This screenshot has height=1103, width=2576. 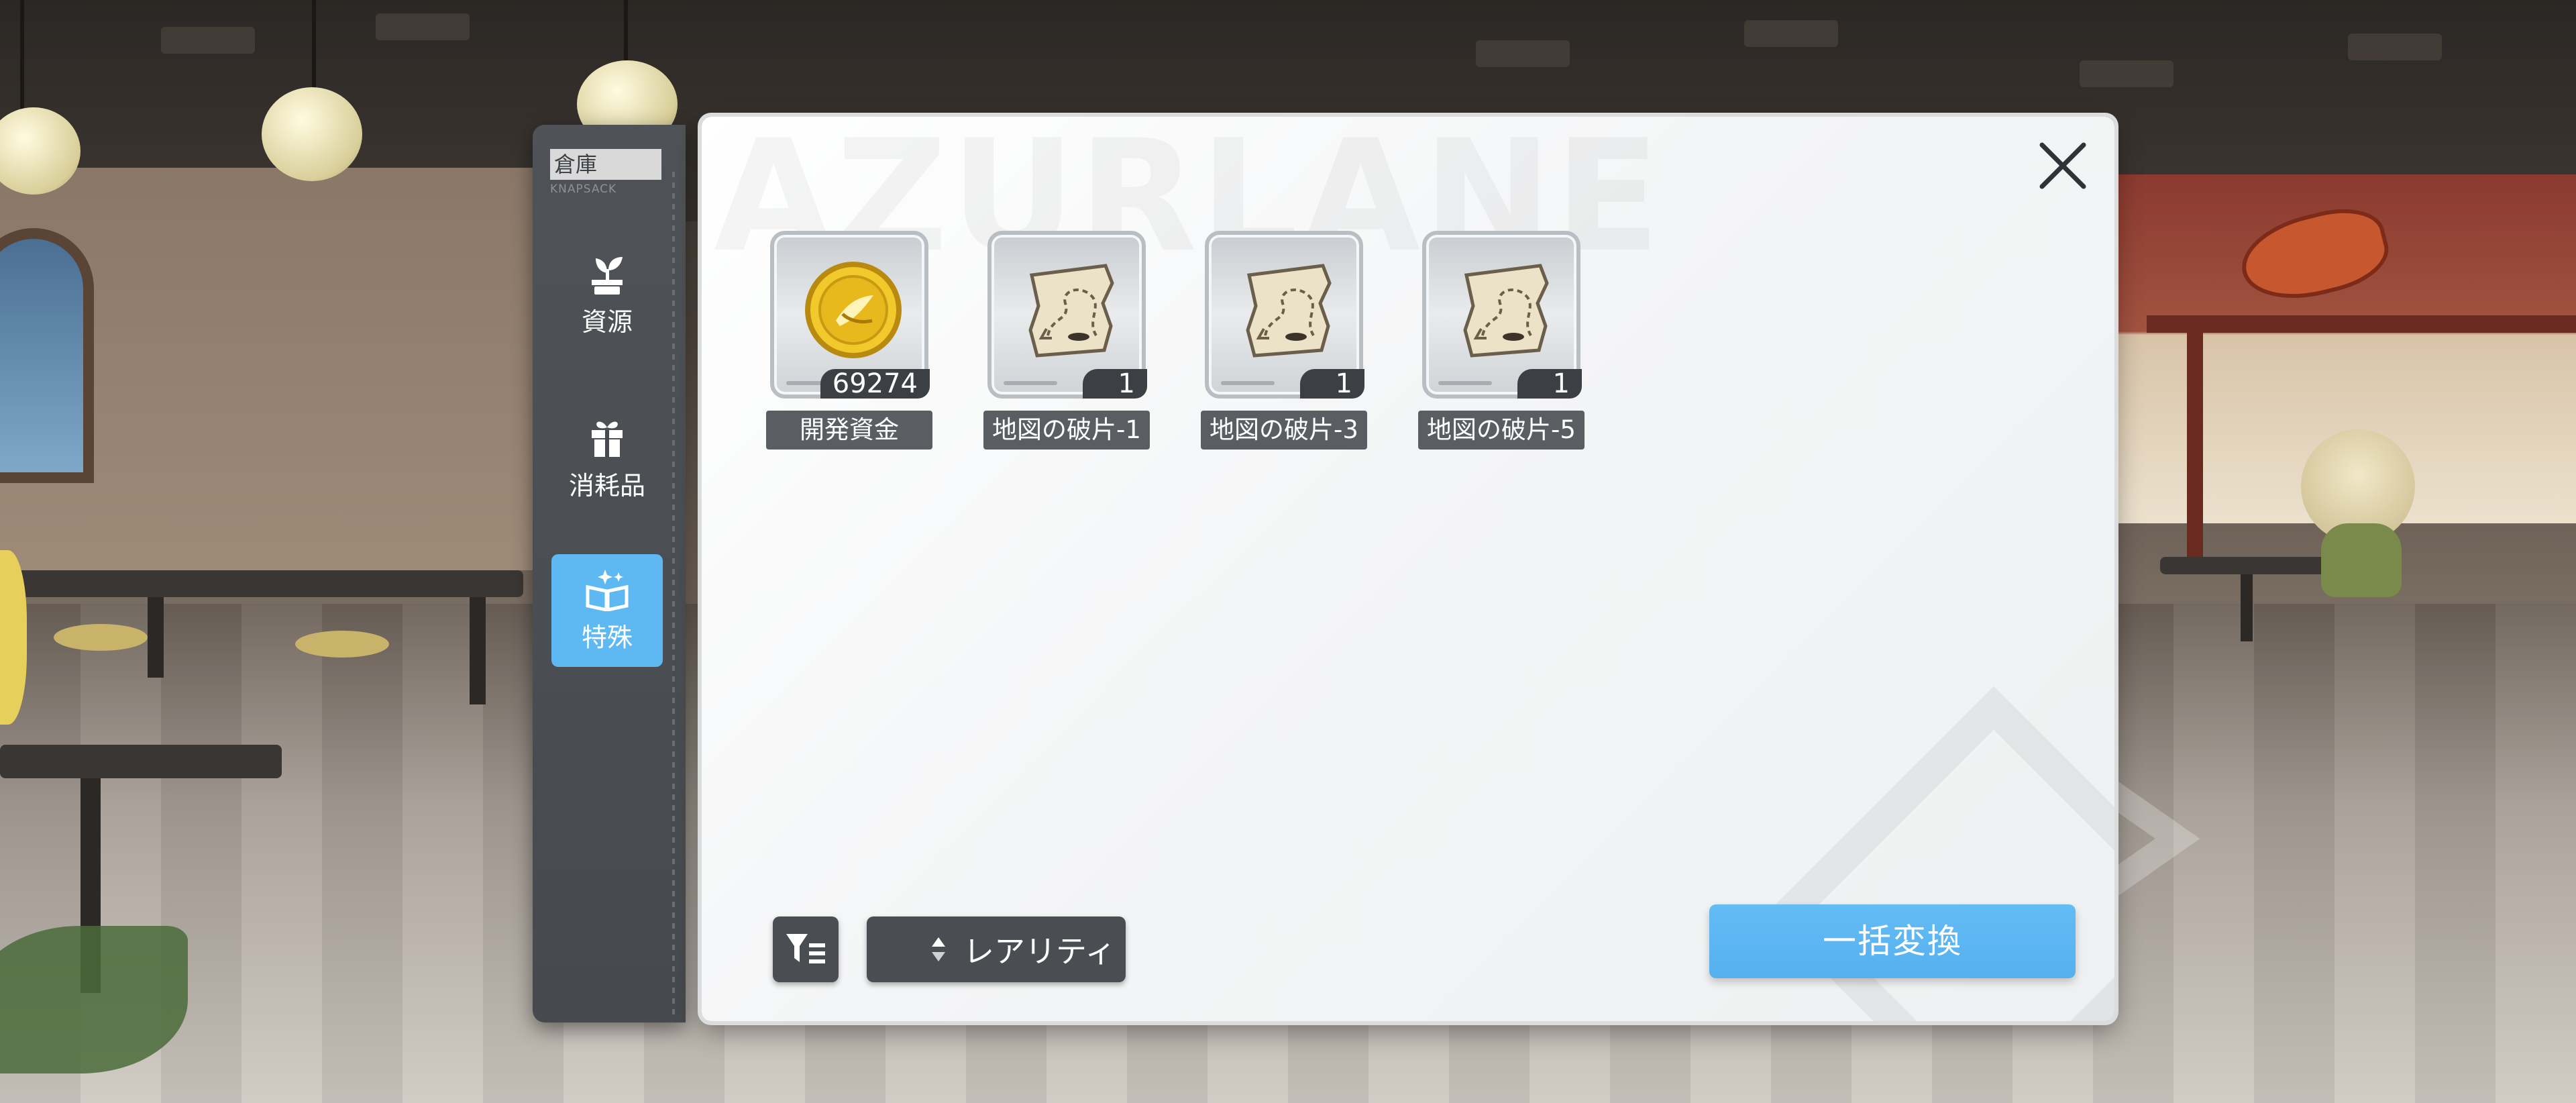 I want to click on bulk-convert-button: 一括変換, so click(x=1892, y=941).